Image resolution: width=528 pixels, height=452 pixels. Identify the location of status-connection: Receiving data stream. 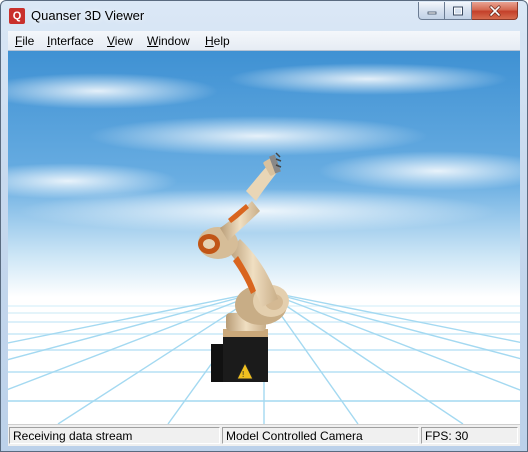
(114, 435).